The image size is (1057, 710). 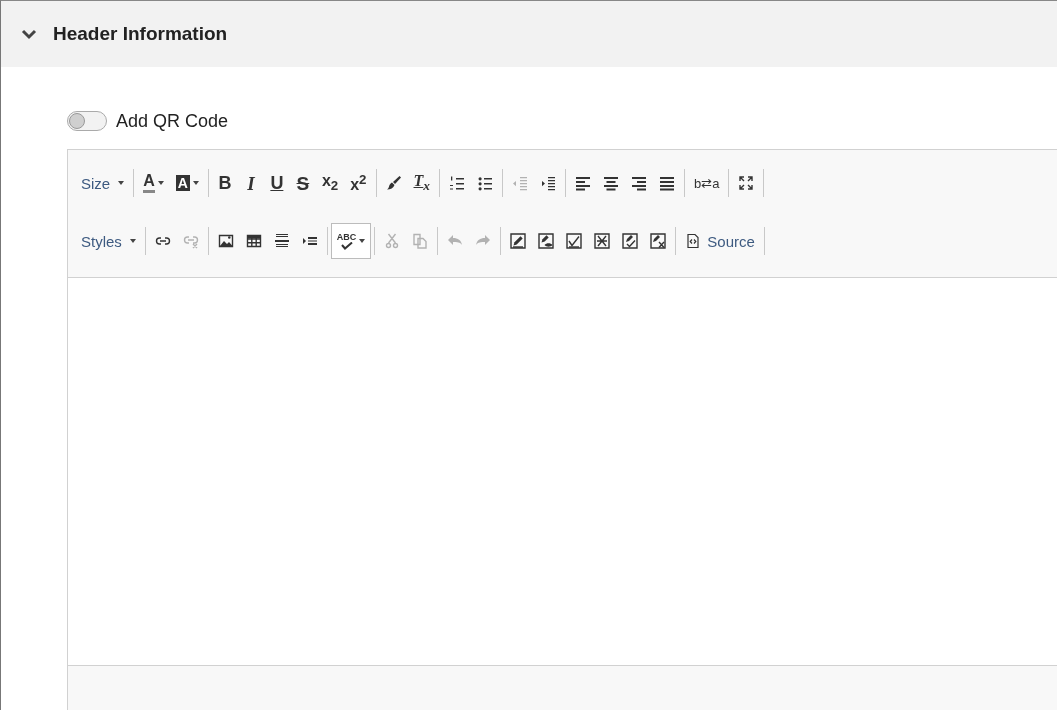 What do you see at coordinates (421, 183) in the screenshot?
I see `remove-format-button: T$_{x}$` at bounding box center [421, 183].